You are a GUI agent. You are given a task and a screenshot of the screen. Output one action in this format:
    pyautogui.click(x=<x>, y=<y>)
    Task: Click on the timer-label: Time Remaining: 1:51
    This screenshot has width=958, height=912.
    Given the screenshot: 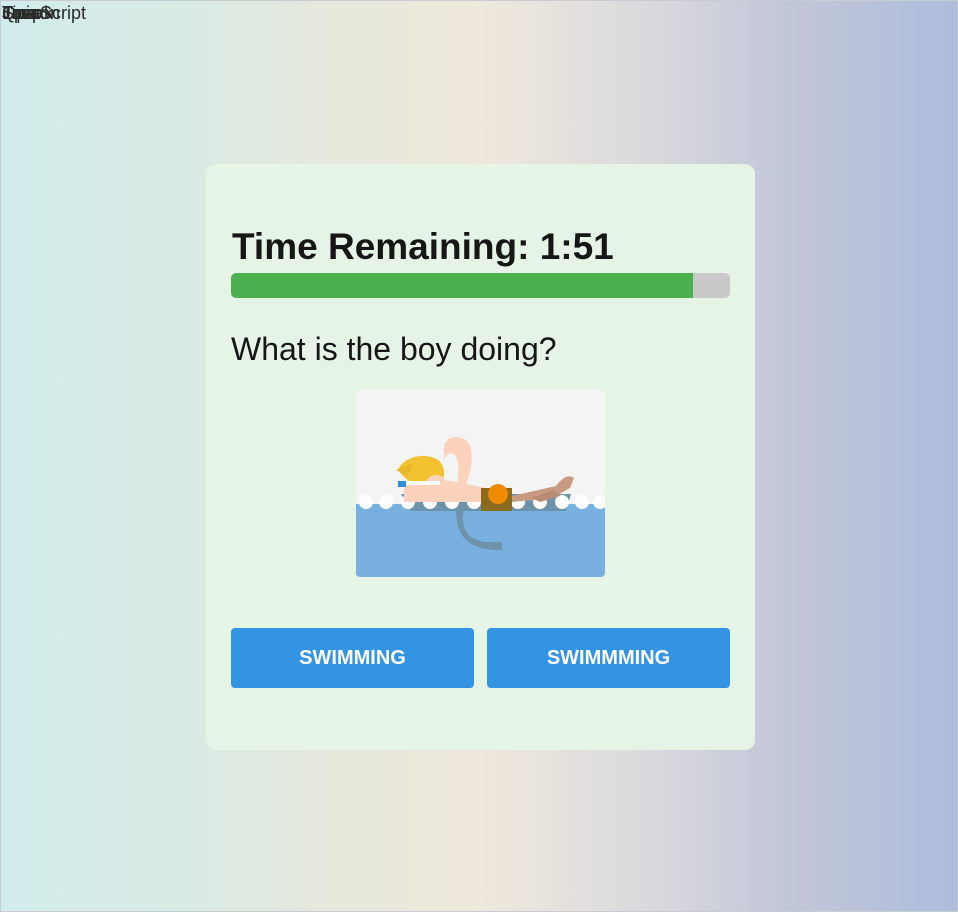 What is the action you would take?
    pyautogui.click(x=423, y=246)
    